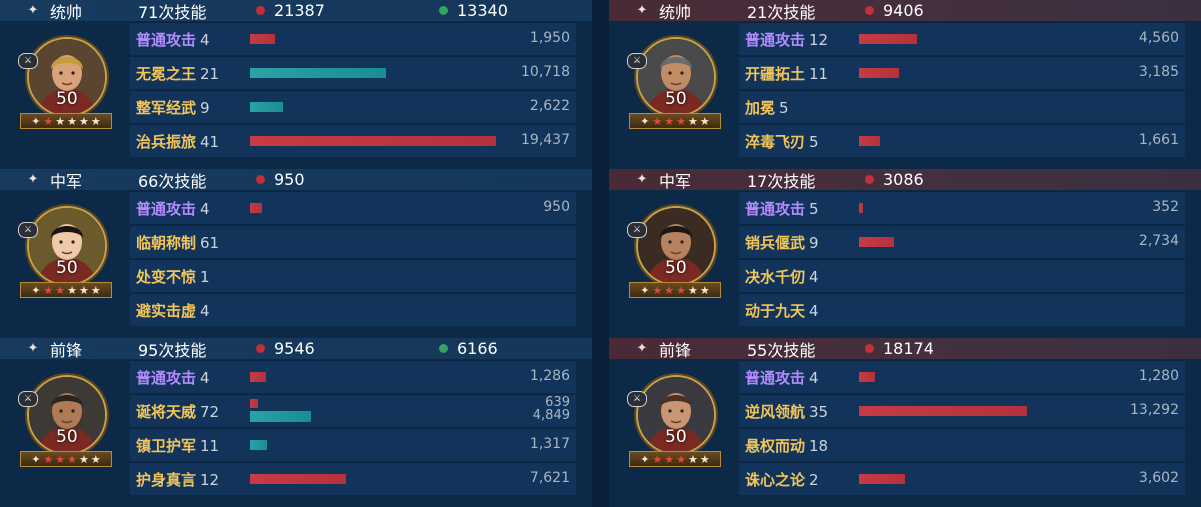 The width and height of the screenshot is (1201, 507). What do you see at coordinates (962, 207) in the screenshot?
I see `skill-row: 普通攻击 5 352` at bounding box center [962, 207].